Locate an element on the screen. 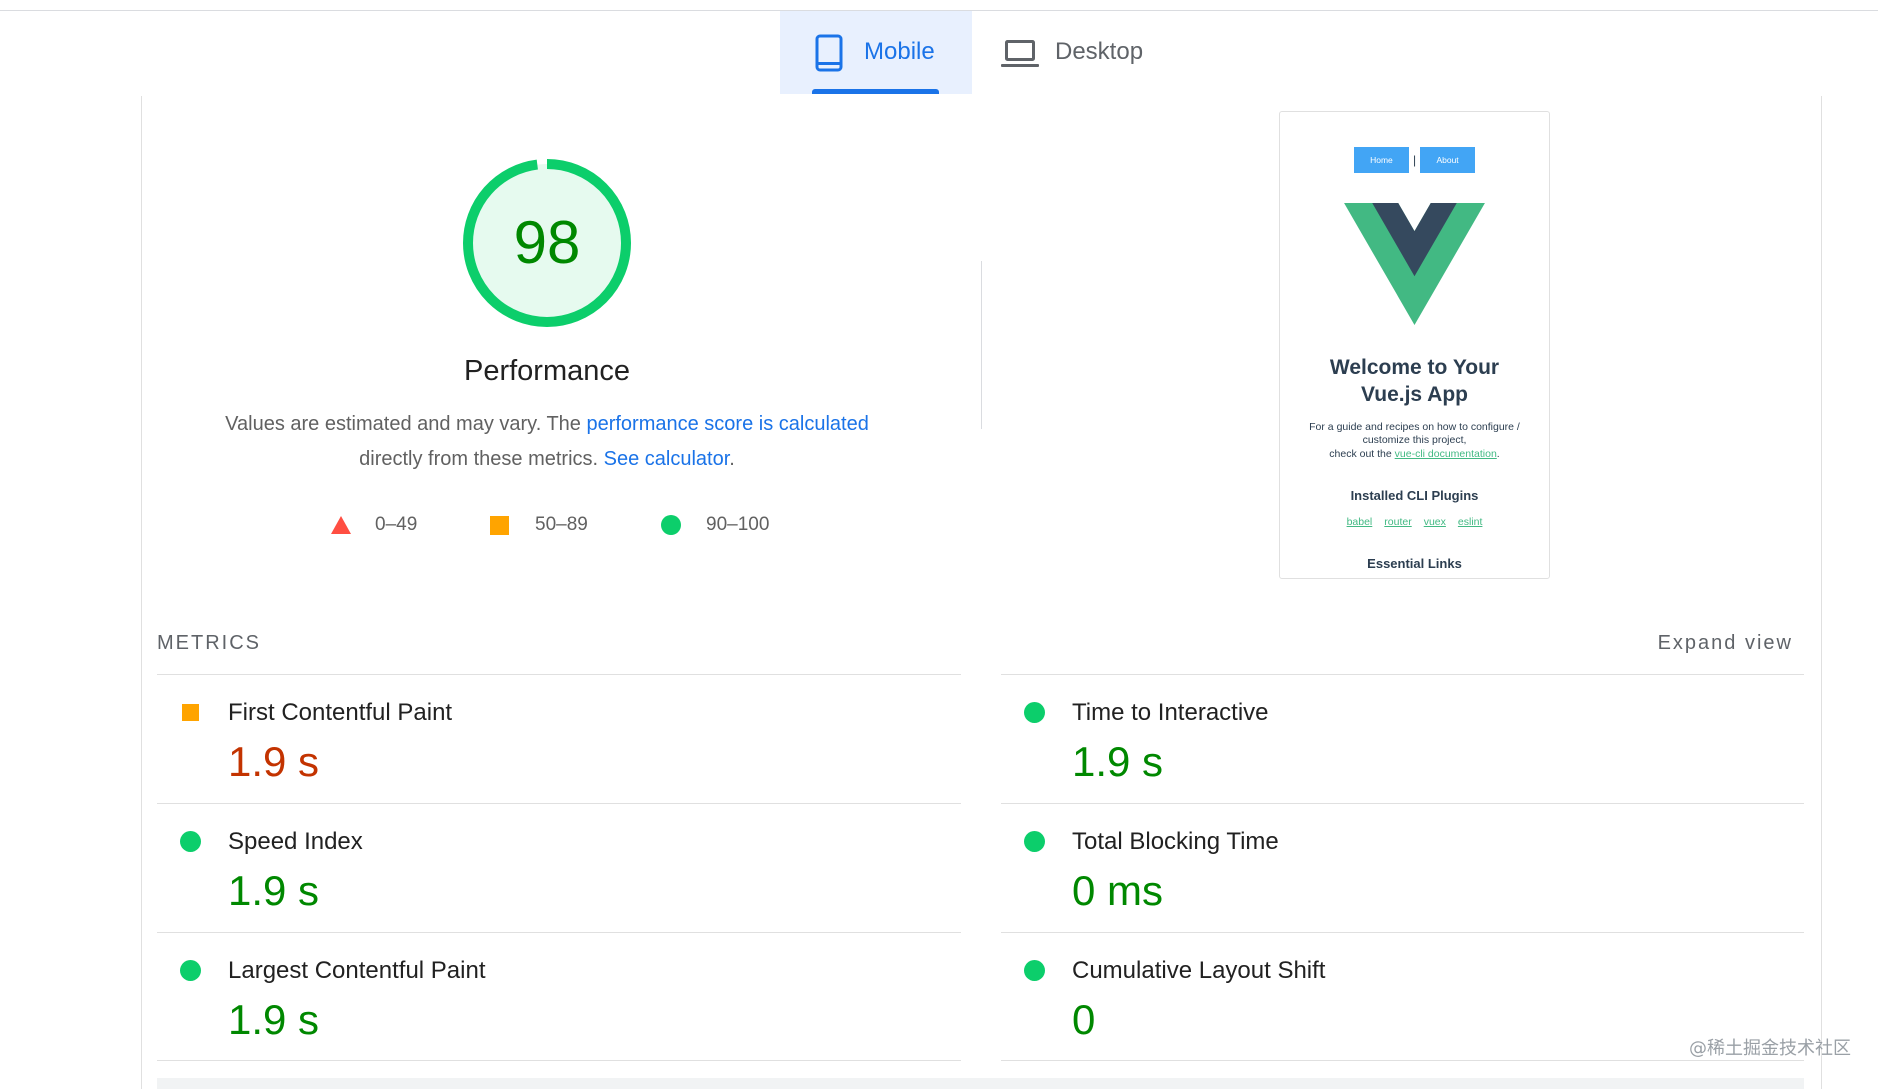  metric-title: First Contentful Paint is located at coordinates (340, 712).